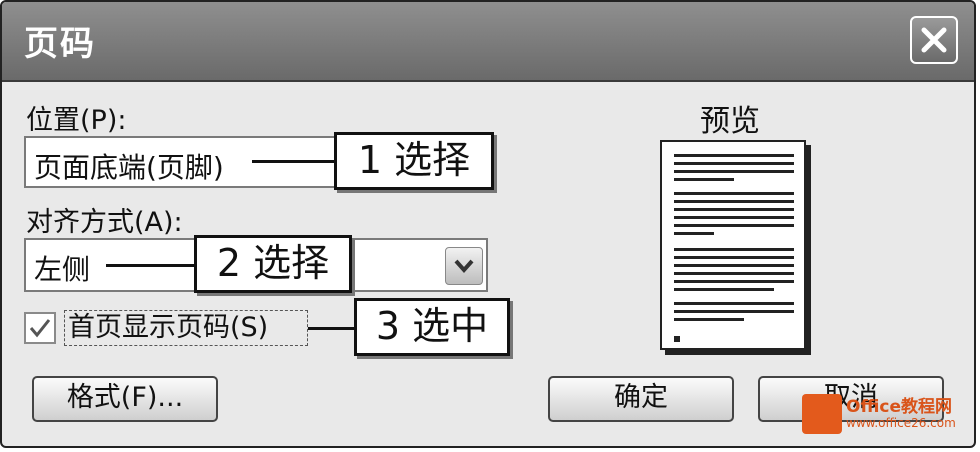 The height and width of the screenshot is (452, 980). I want to click on dialog-title: 页码, so click(60, 44).